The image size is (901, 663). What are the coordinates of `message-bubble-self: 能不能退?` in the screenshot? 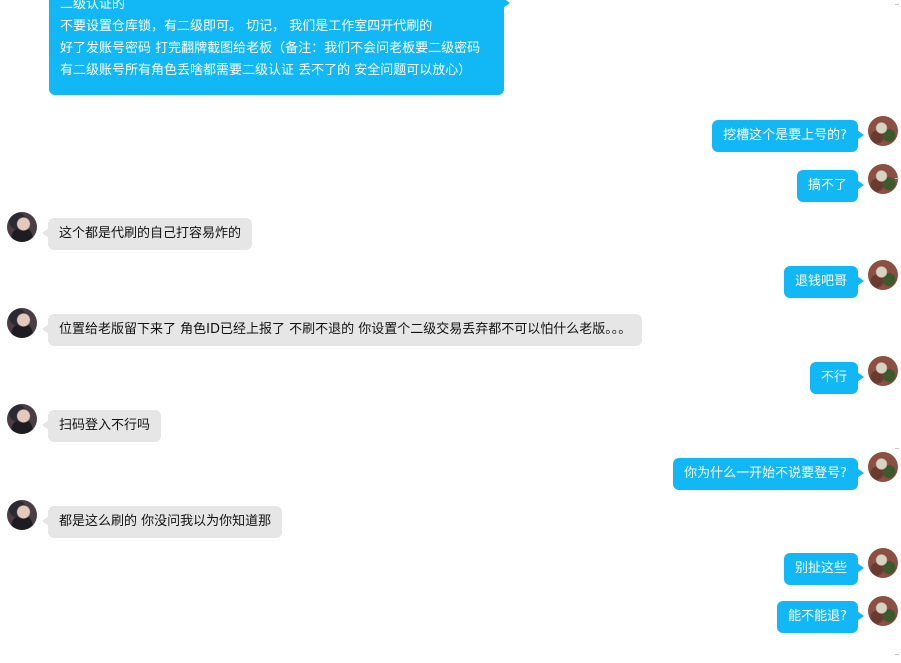 It's located at (820, 617).